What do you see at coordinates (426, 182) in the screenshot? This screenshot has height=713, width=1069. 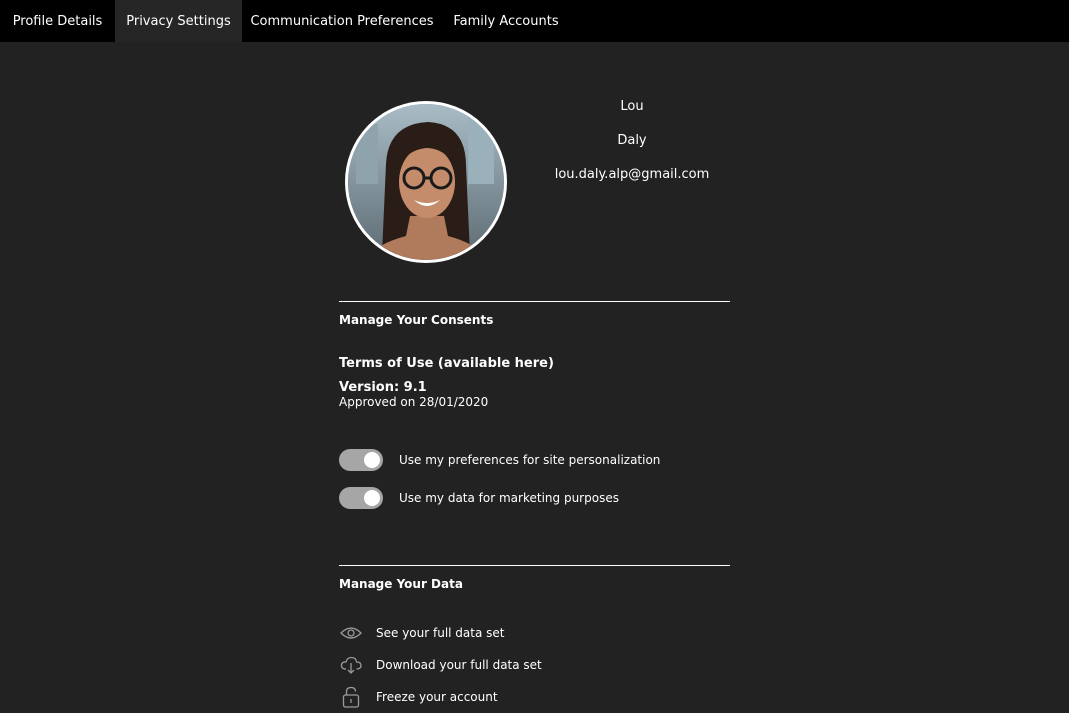 I see `avatar` at bounding box center [426, 182].